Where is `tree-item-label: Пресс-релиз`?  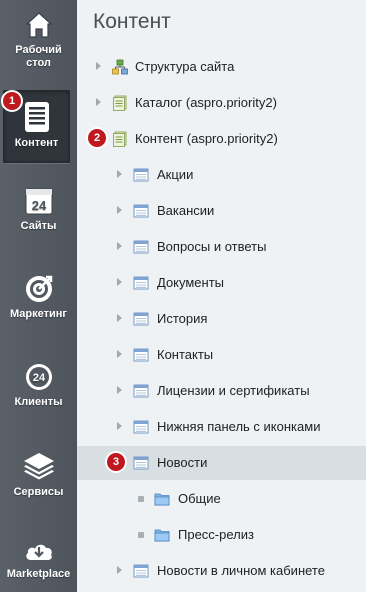
tree-item-label: Пресс-релиз is located at coordinates (216, 534).